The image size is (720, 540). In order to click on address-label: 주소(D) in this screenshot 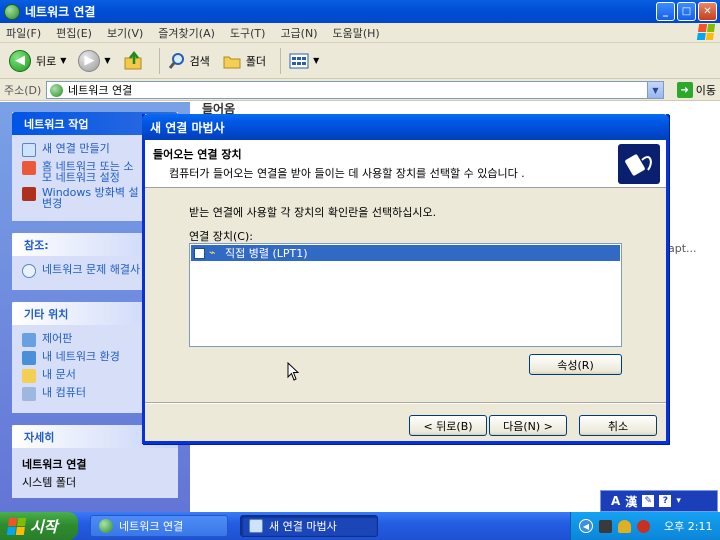, I will do `click(23, 90)`.